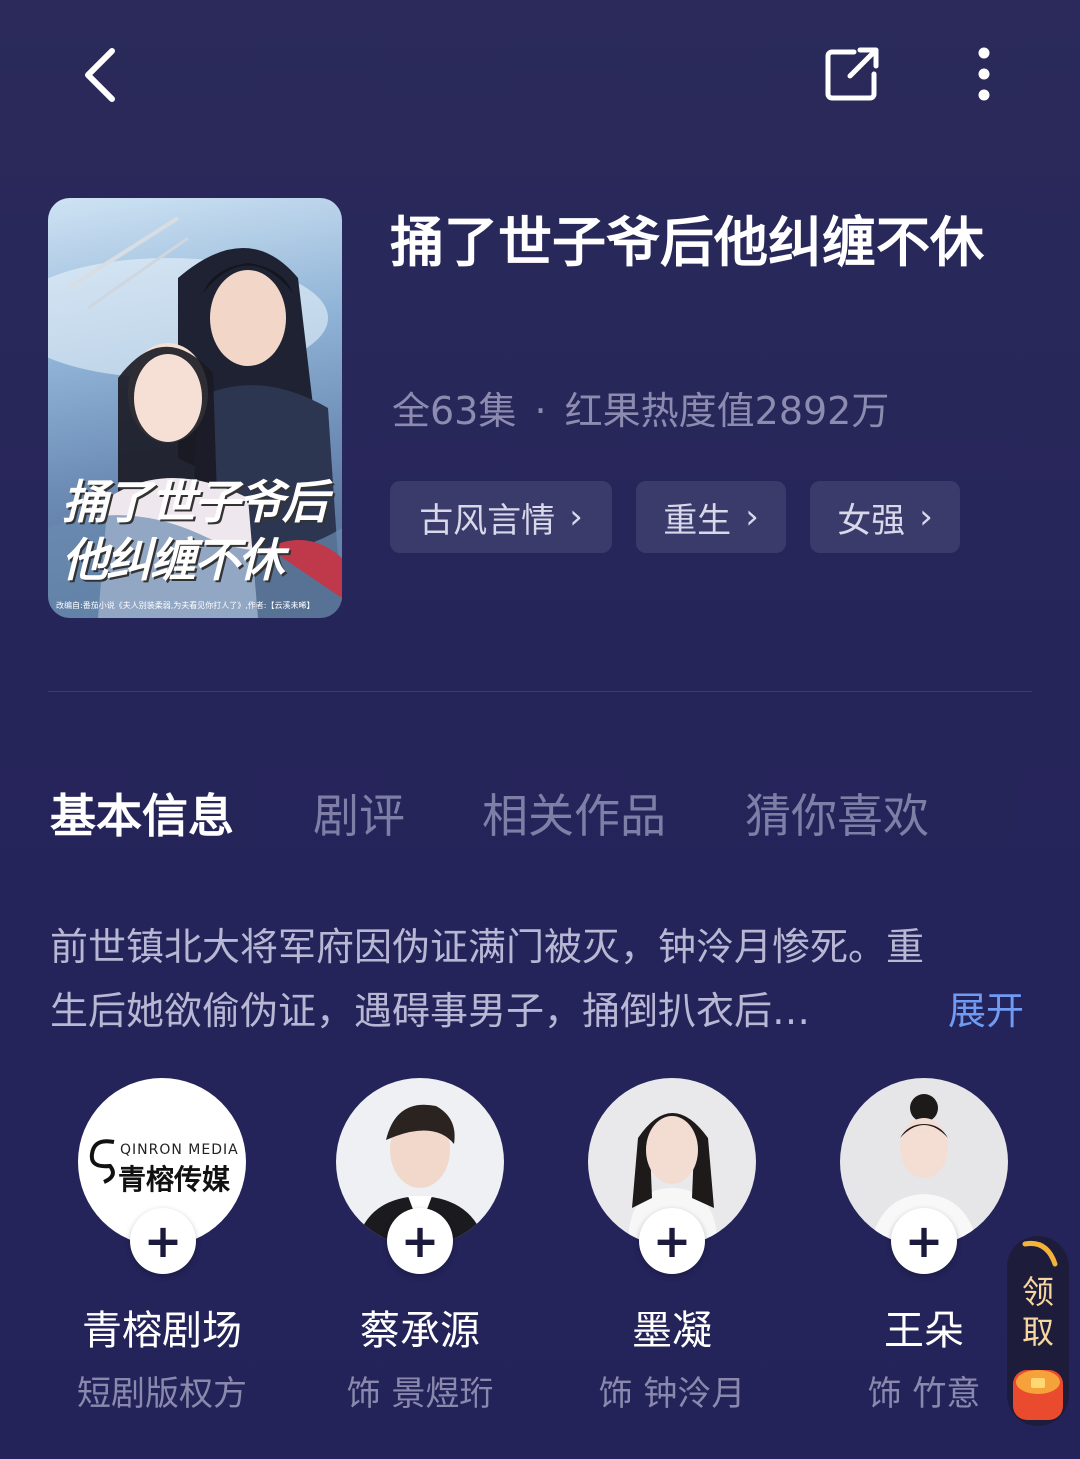 The width and height of the screenshot is (1080, 1459). What do you see at coordinates (487, 947) in the screenshot?
I see `description-line1: 前世镇北大将军府因伪证满门被灭，钟泠月惨死。重` at bounding box center [487, 947].